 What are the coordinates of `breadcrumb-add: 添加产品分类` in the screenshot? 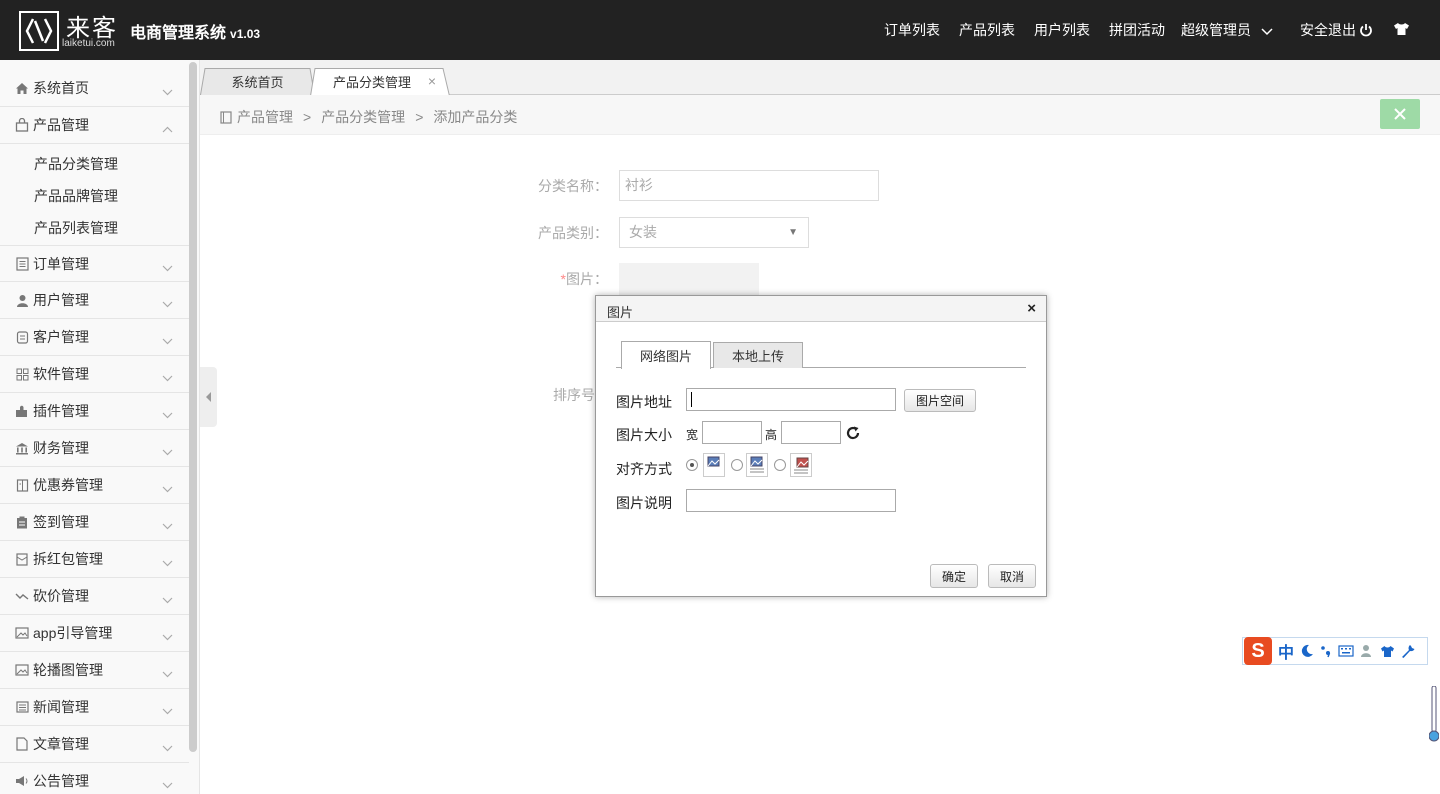 It's located at (475, 117).